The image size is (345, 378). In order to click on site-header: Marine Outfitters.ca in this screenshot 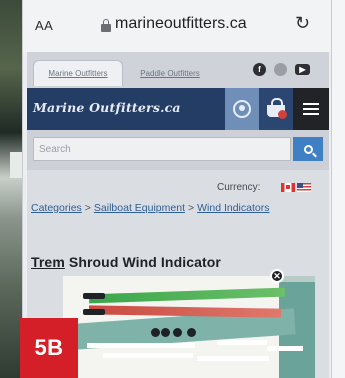, I will do `click(178, 109)`.